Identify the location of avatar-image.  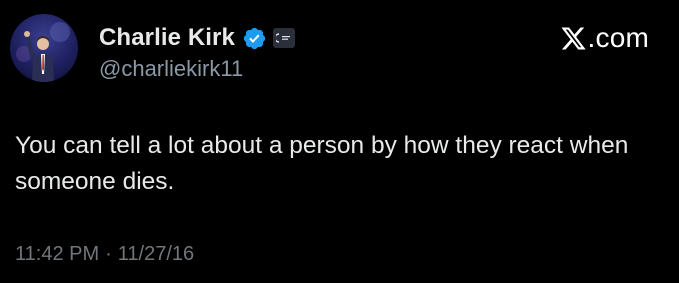
(43, 52).